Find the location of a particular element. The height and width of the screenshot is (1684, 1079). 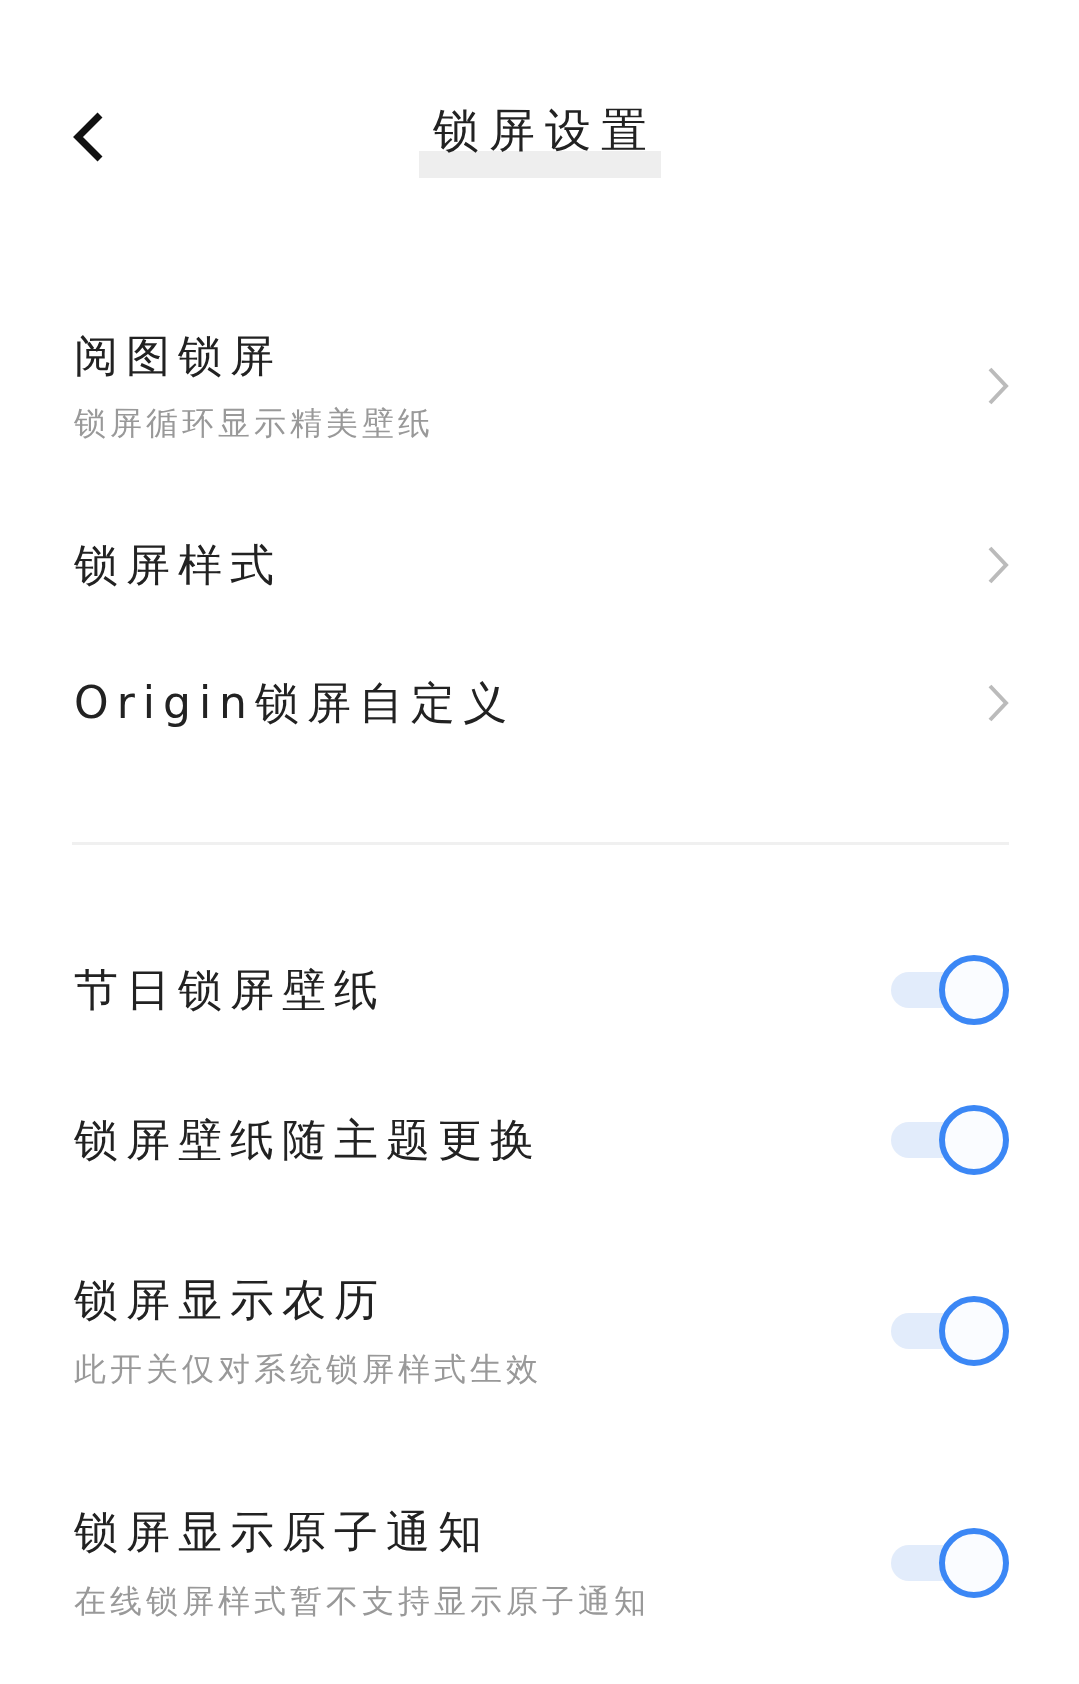

setting-description: 在线锁屏样式暂不支持显示原子通知 is located at coordinates (362, 1601).